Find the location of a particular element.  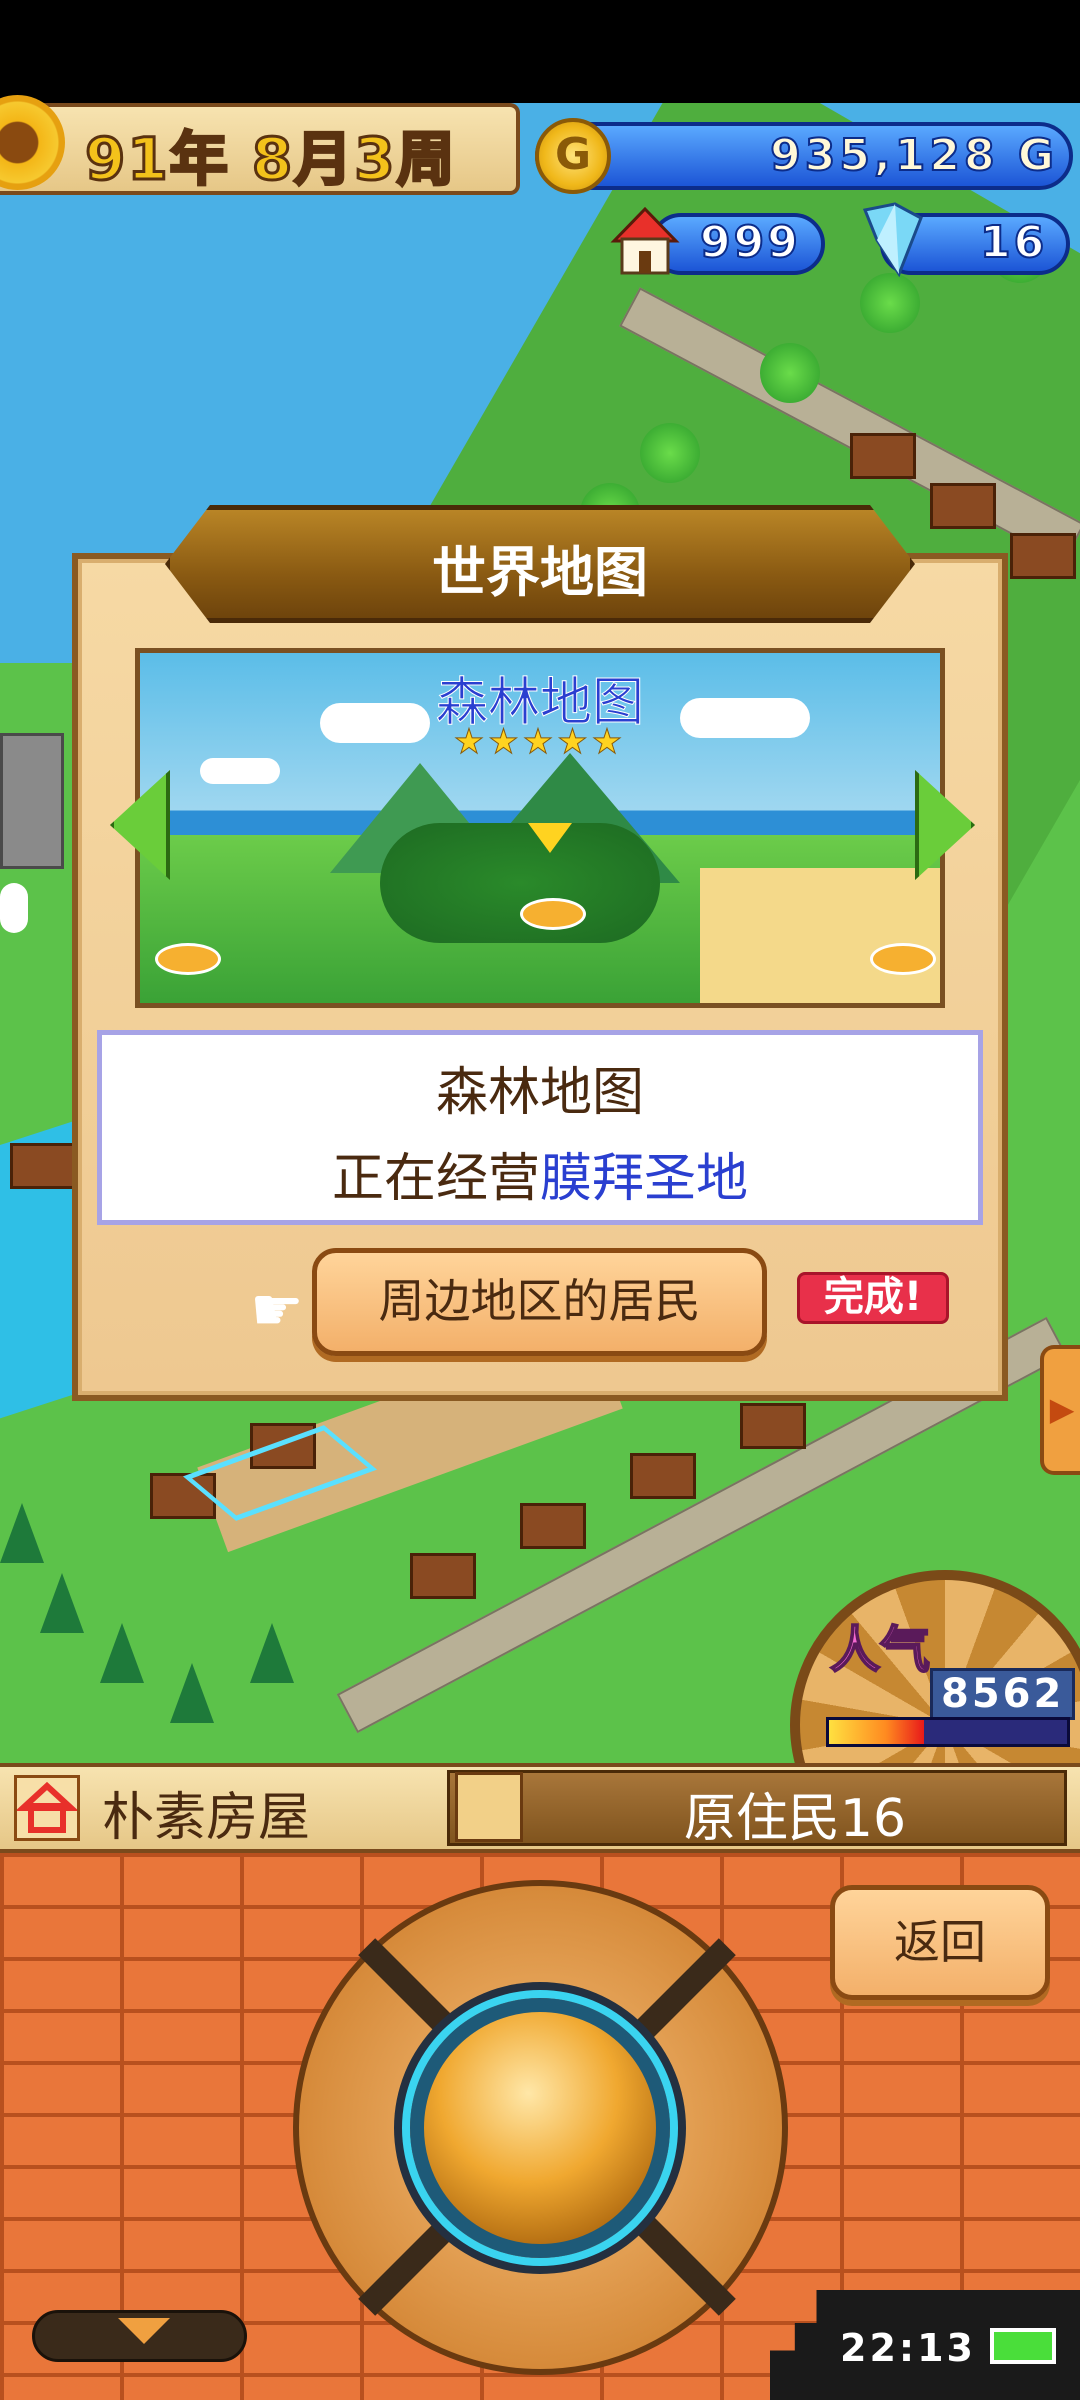

nearby-residents-button: 周边地区的居民 is located at coordinates (539, 1302).